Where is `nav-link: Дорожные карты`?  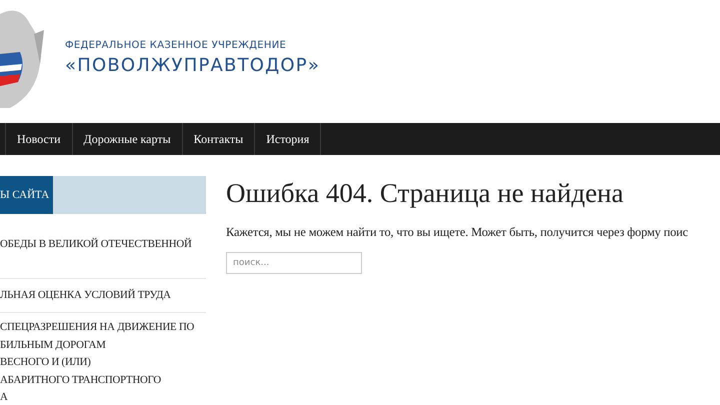
nav-link: Дорожные карты is located at coordinates (127, 139).